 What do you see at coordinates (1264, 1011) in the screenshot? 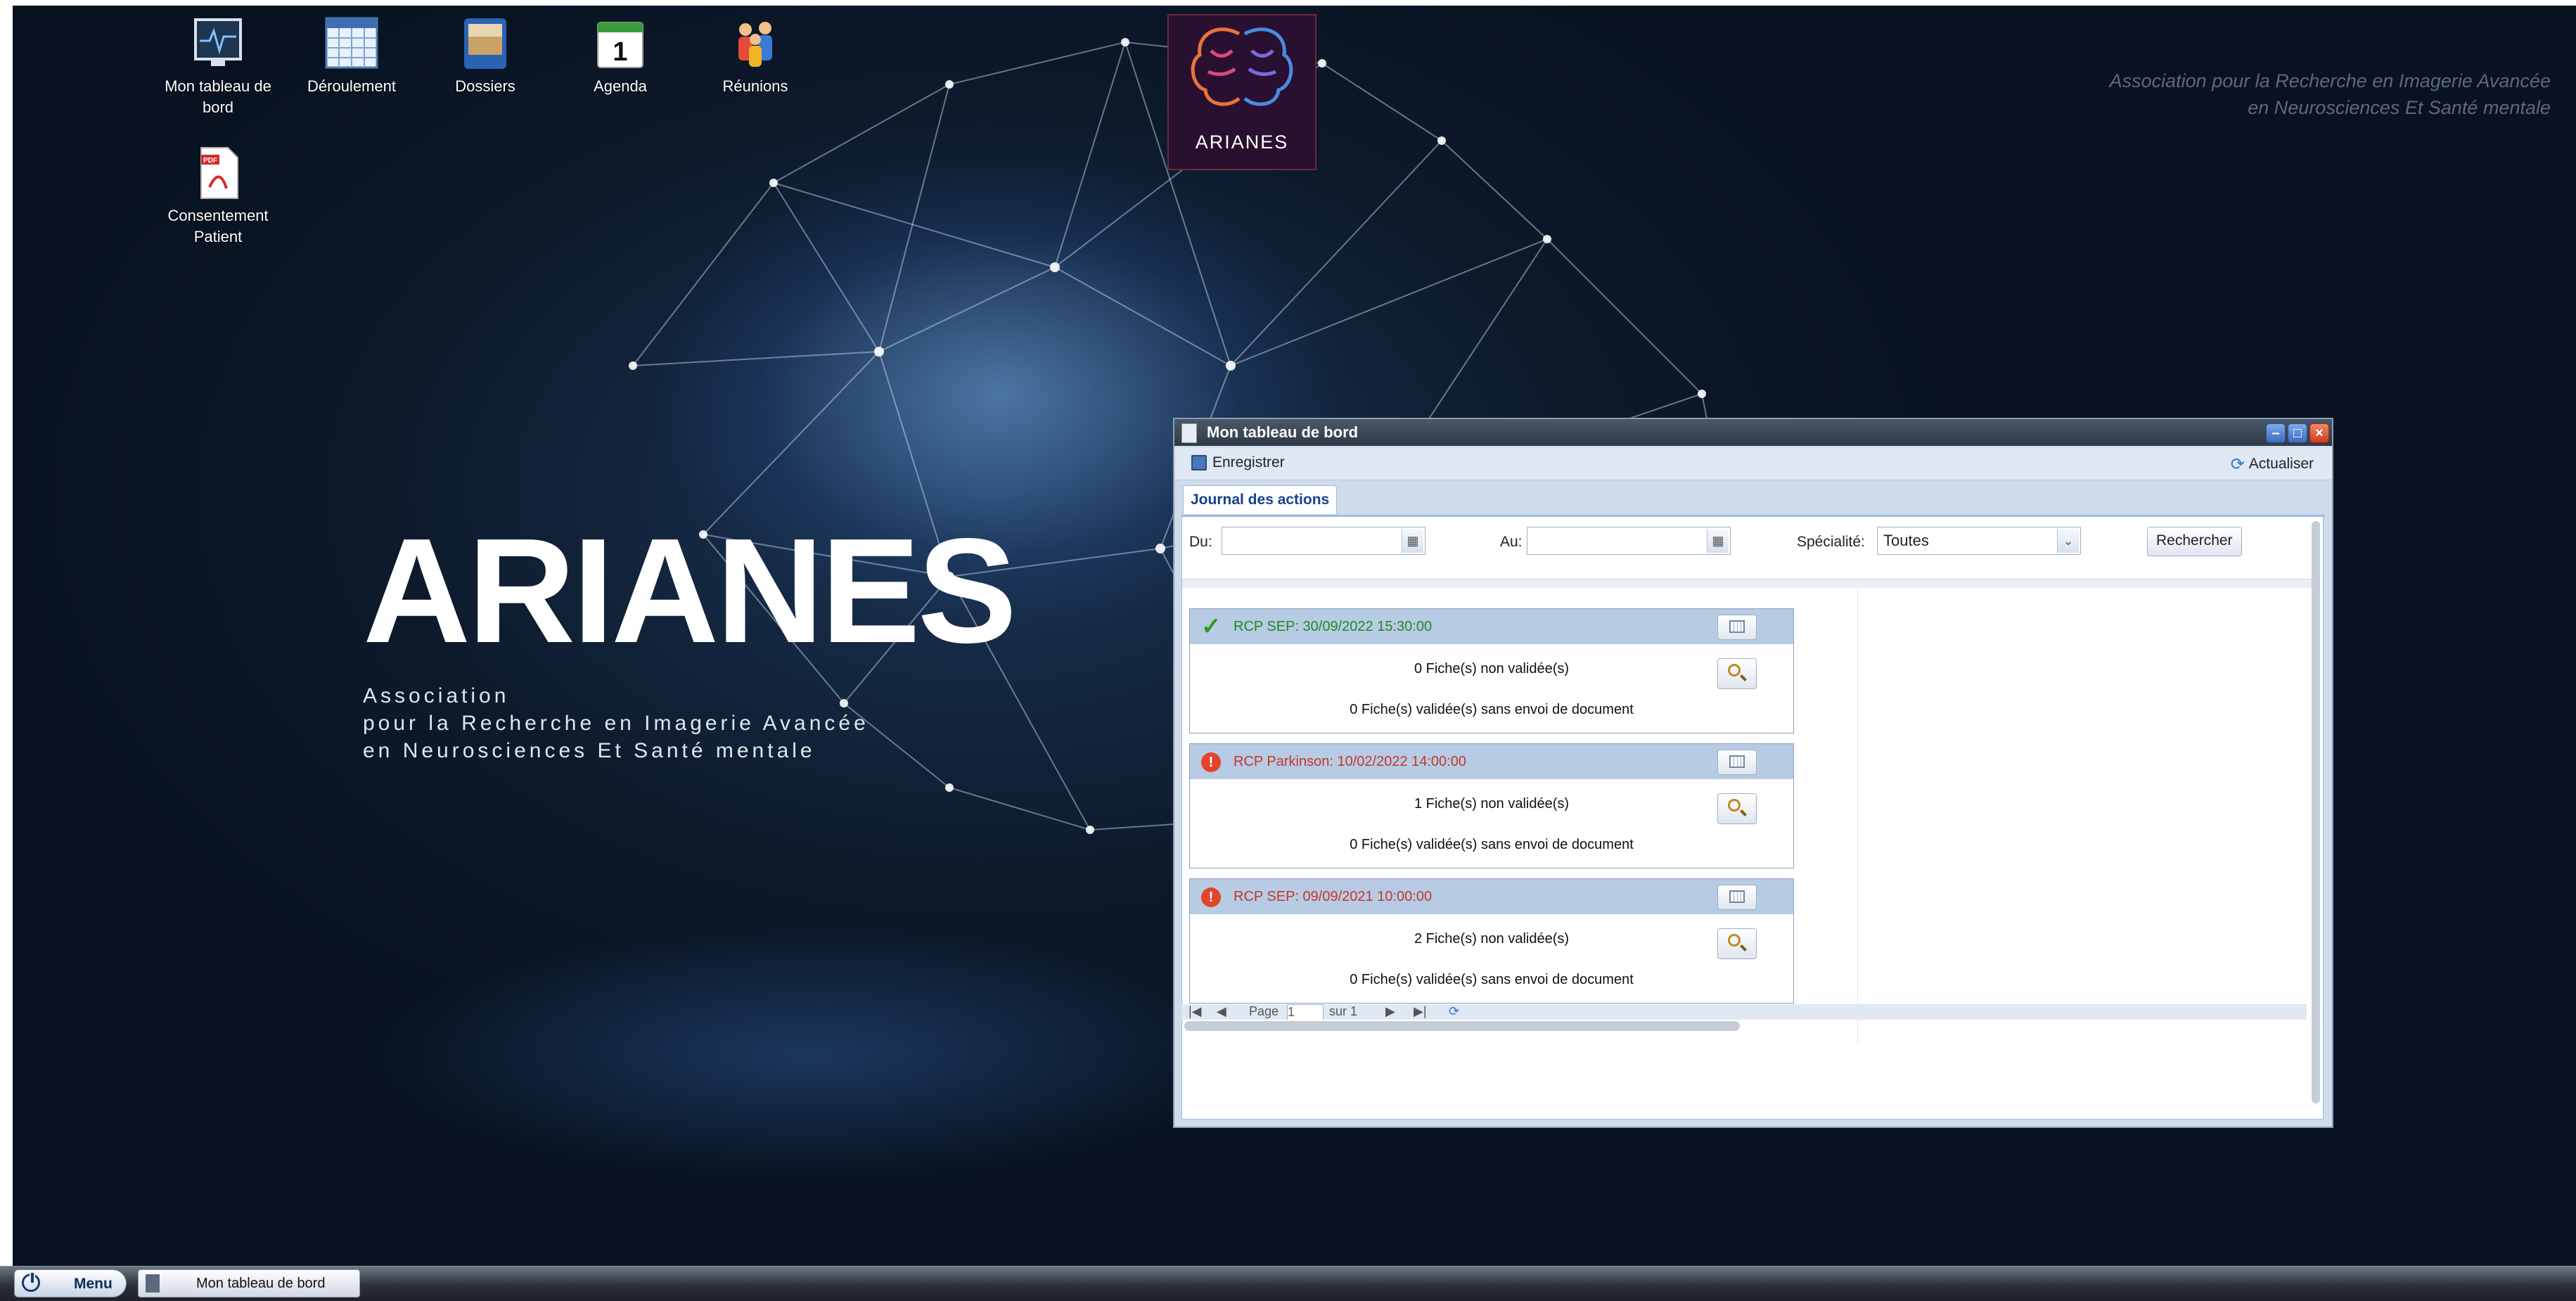
I see `page-label: Page` at bounding box center [1264, 1011].